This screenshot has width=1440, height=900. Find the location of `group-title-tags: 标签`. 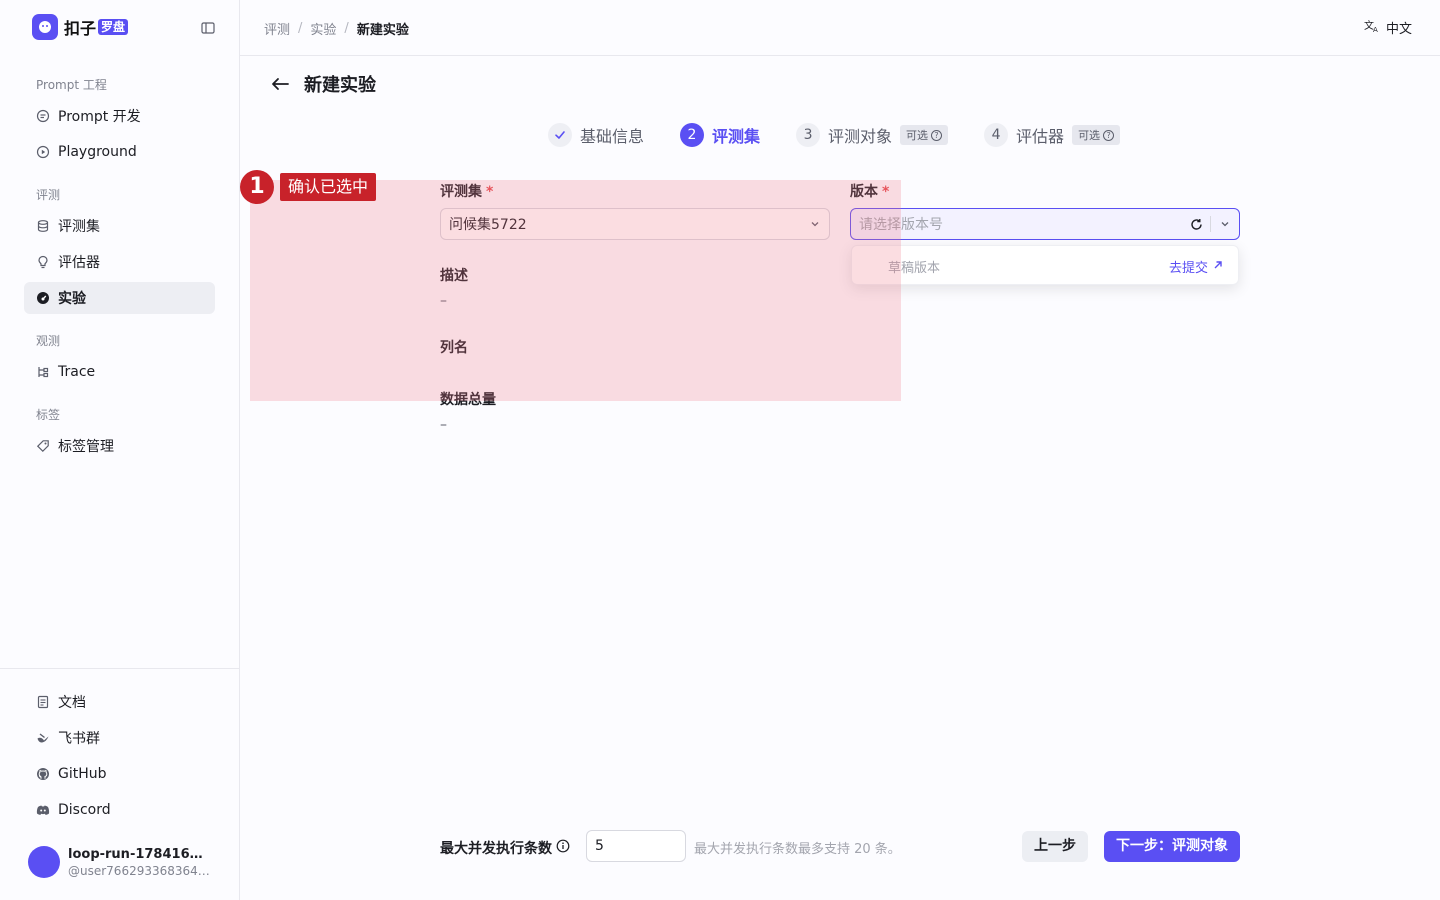

group-title-tags: 标签 is located at coordinates (48, 415).